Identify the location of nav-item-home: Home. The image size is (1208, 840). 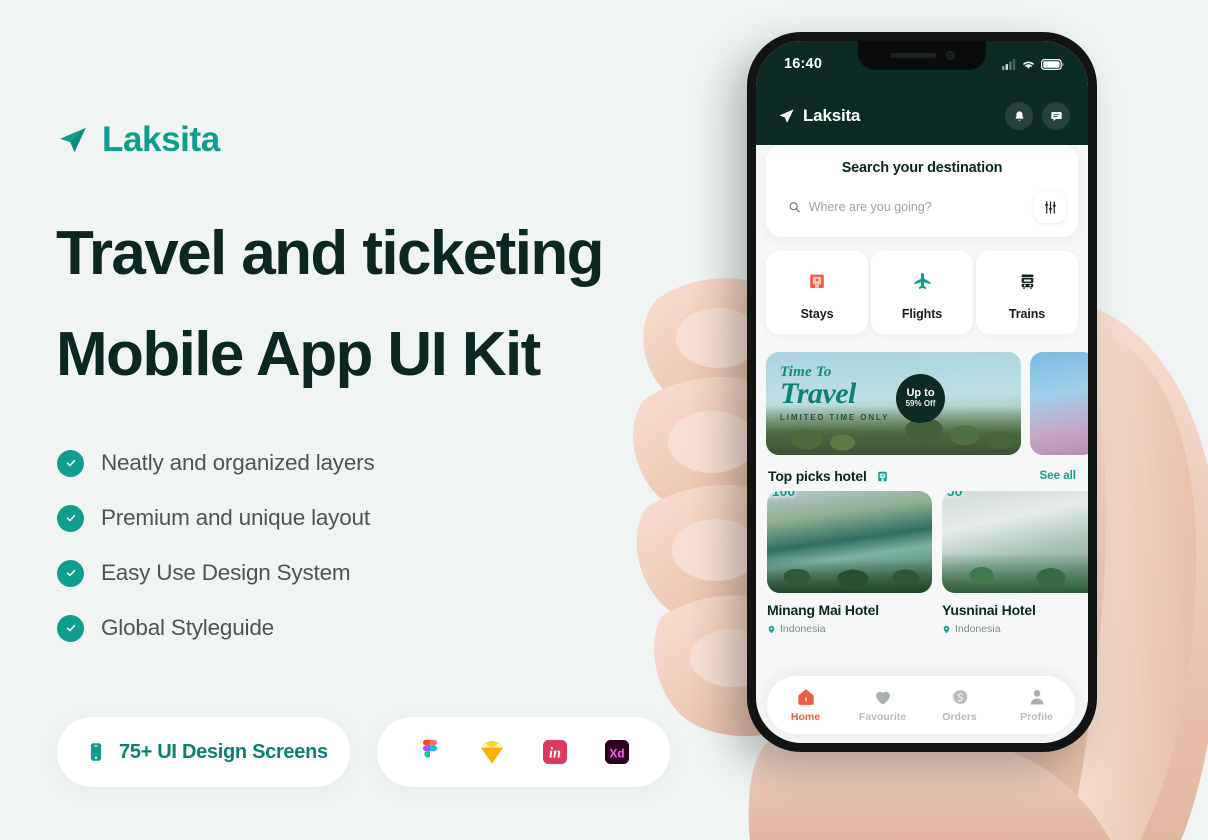
(806, 705).